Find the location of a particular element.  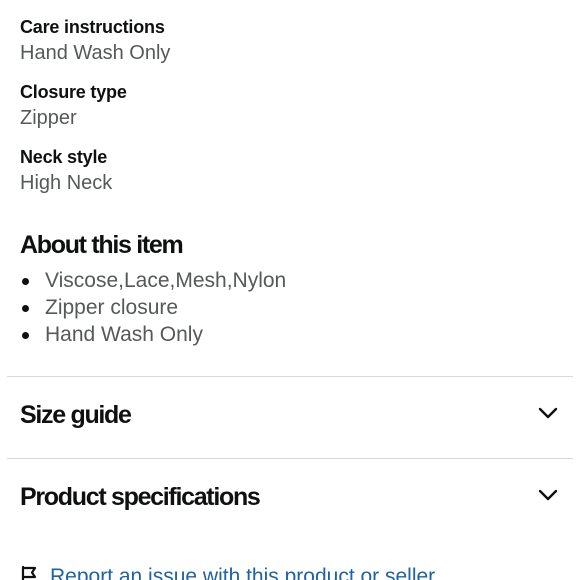

attribute-label: Closure type is located at coordinates (73, 92).